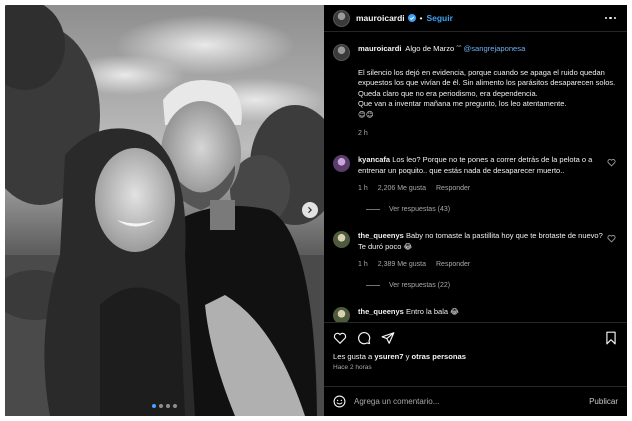 The height and width of the screenshot is (421, 632). I want to click on caption-lead: Algo de Marzo ˆˆ, so click(433, 48).